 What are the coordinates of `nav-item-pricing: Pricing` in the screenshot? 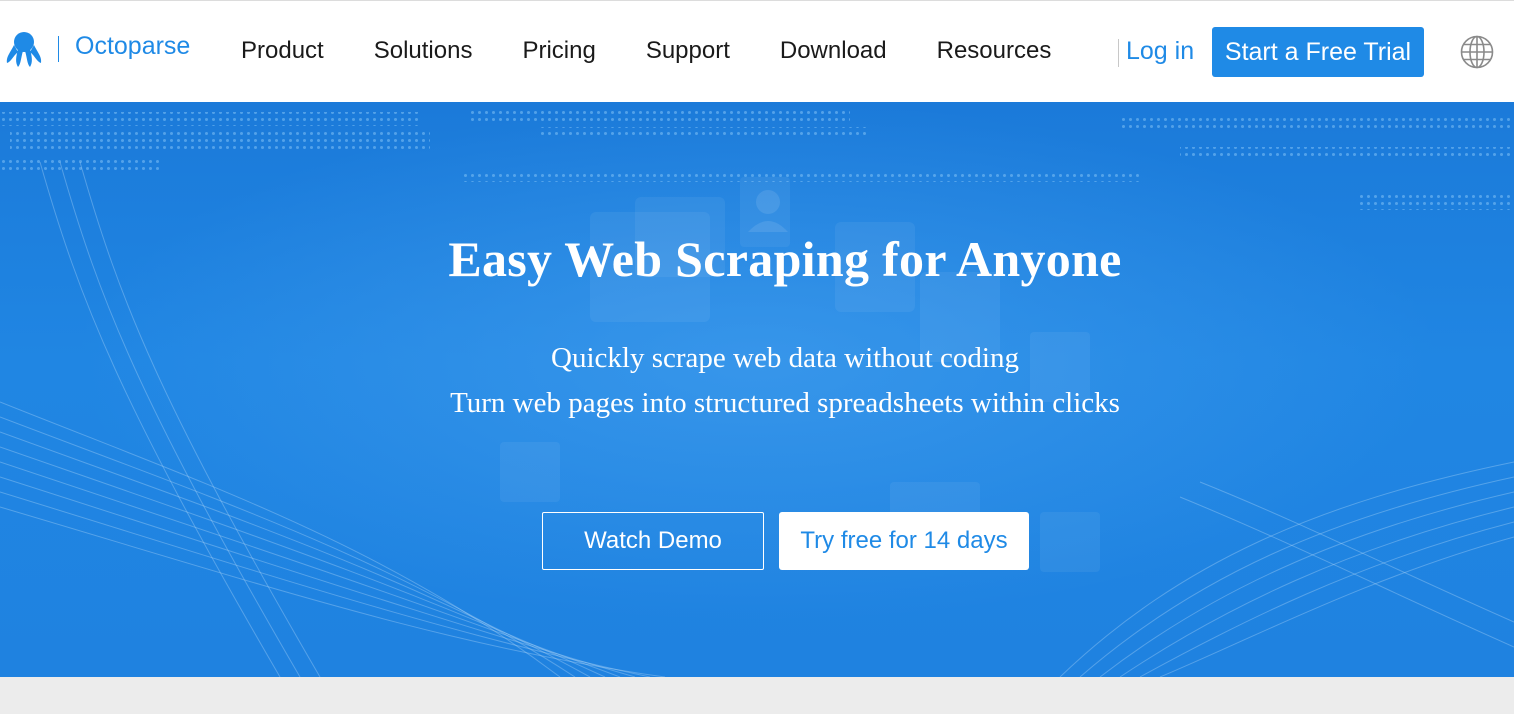 It's located at (558, 51).